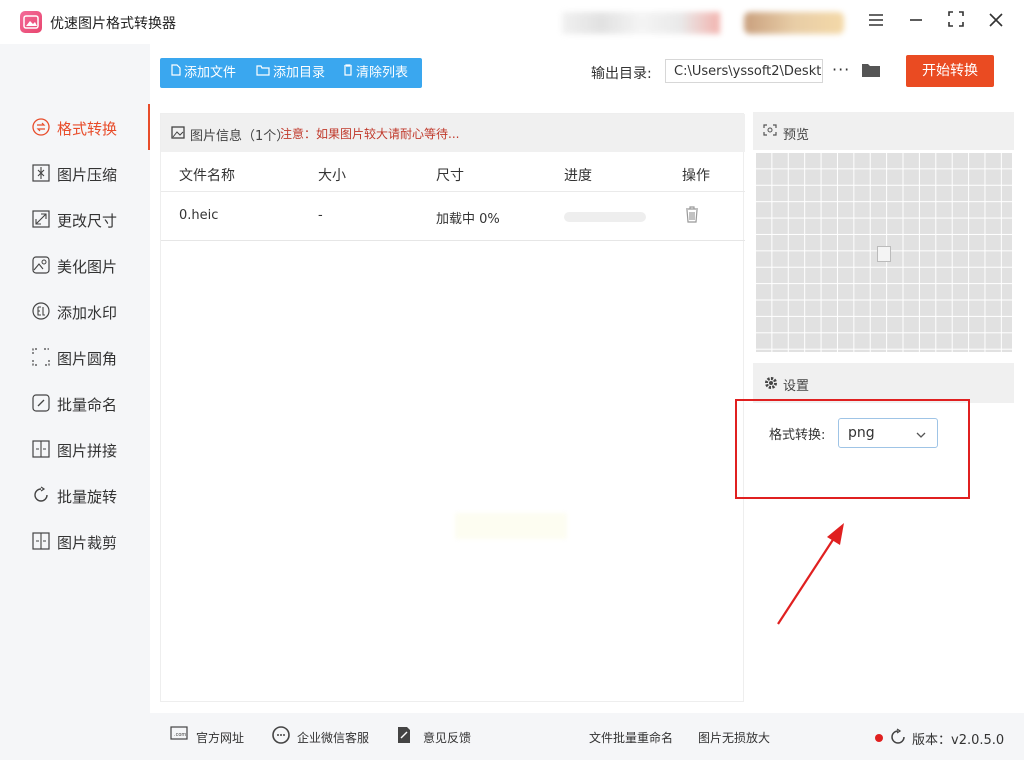  What do you see at coordinates (958, 740) in the screenshot?
I see `version-text: 版本：v2.0.5.0` at bounding box center [958, 740].